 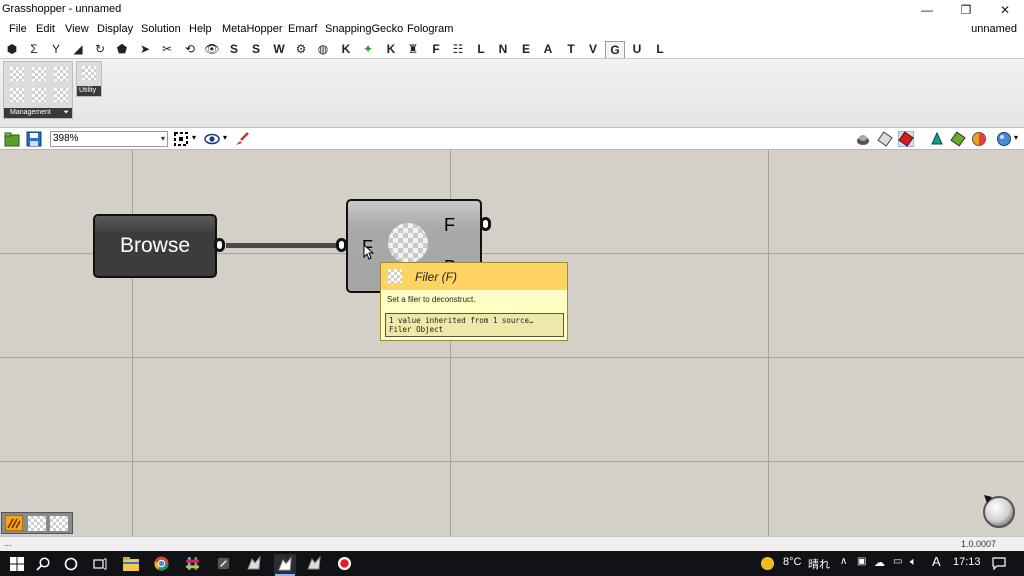 What do you see at coordinates (897, 561) in the screenshot?
I see `network-icon: ▭` at bounding box center [897, 561].